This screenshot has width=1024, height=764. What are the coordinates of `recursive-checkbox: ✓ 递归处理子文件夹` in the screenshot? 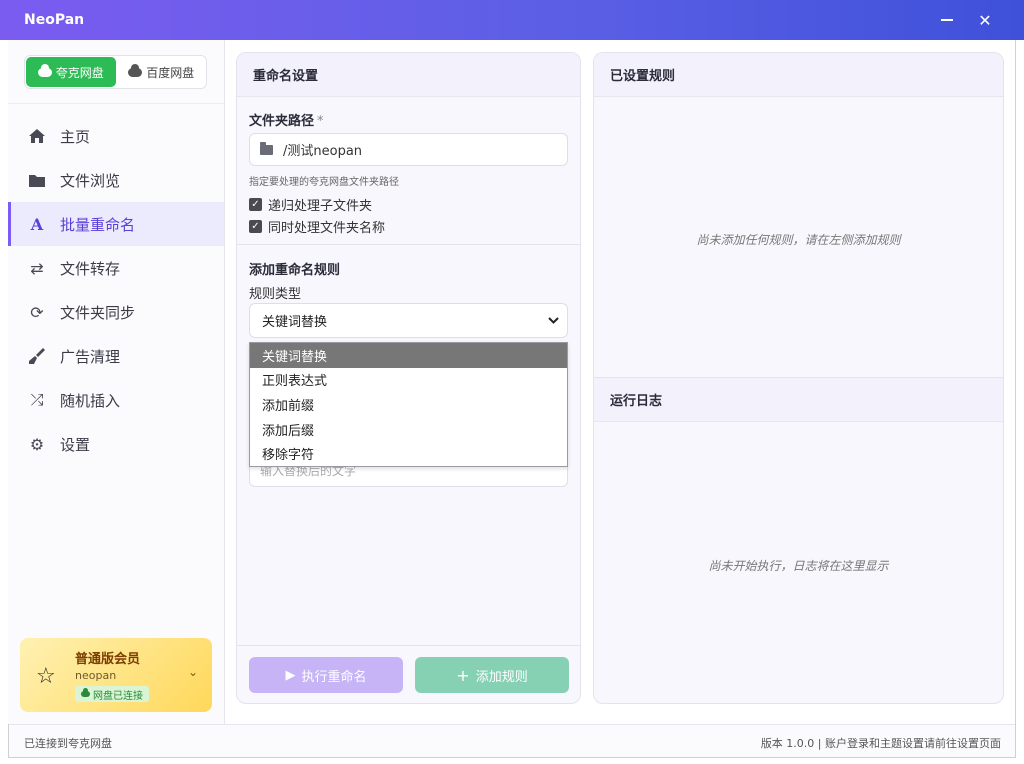 It's located at (310, 204).